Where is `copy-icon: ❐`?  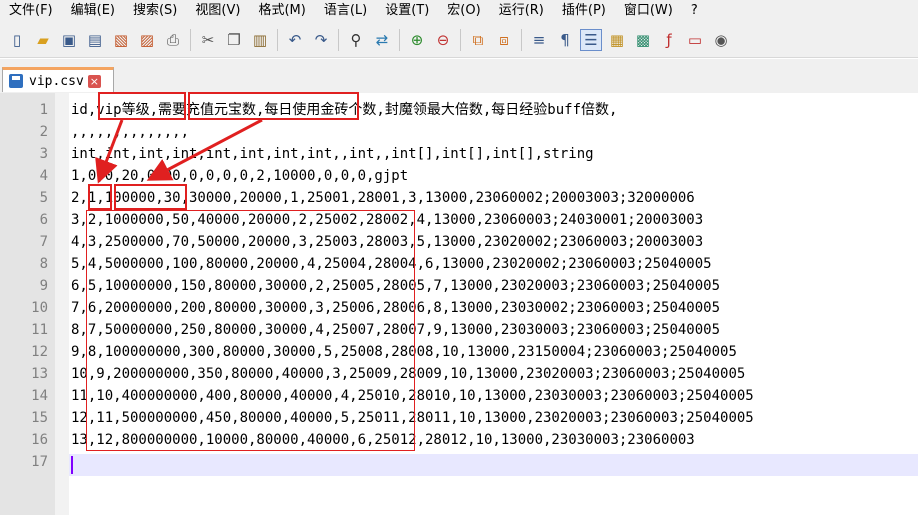
copy-icon: ❐ is located at coordinates (234, 40).